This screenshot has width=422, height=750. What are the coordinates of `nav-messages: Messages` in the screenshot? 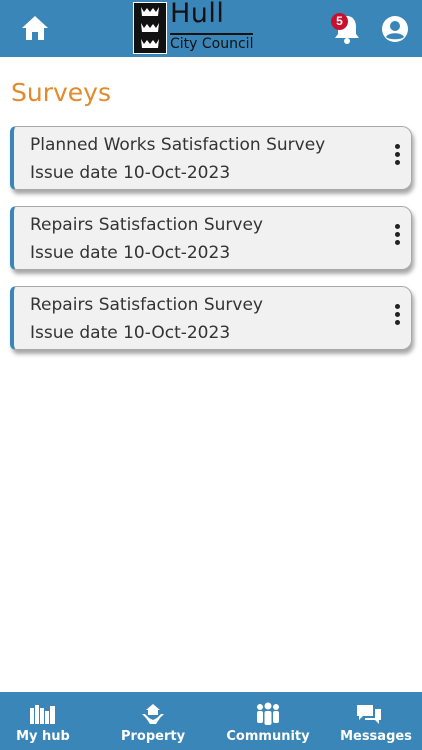 It's located at (376, 721).